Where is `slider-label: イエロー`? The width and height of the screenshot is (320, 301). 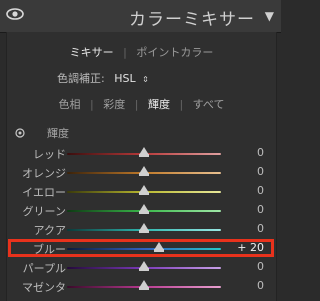
slider-label: イエロー is located at coordinates (44, 192).